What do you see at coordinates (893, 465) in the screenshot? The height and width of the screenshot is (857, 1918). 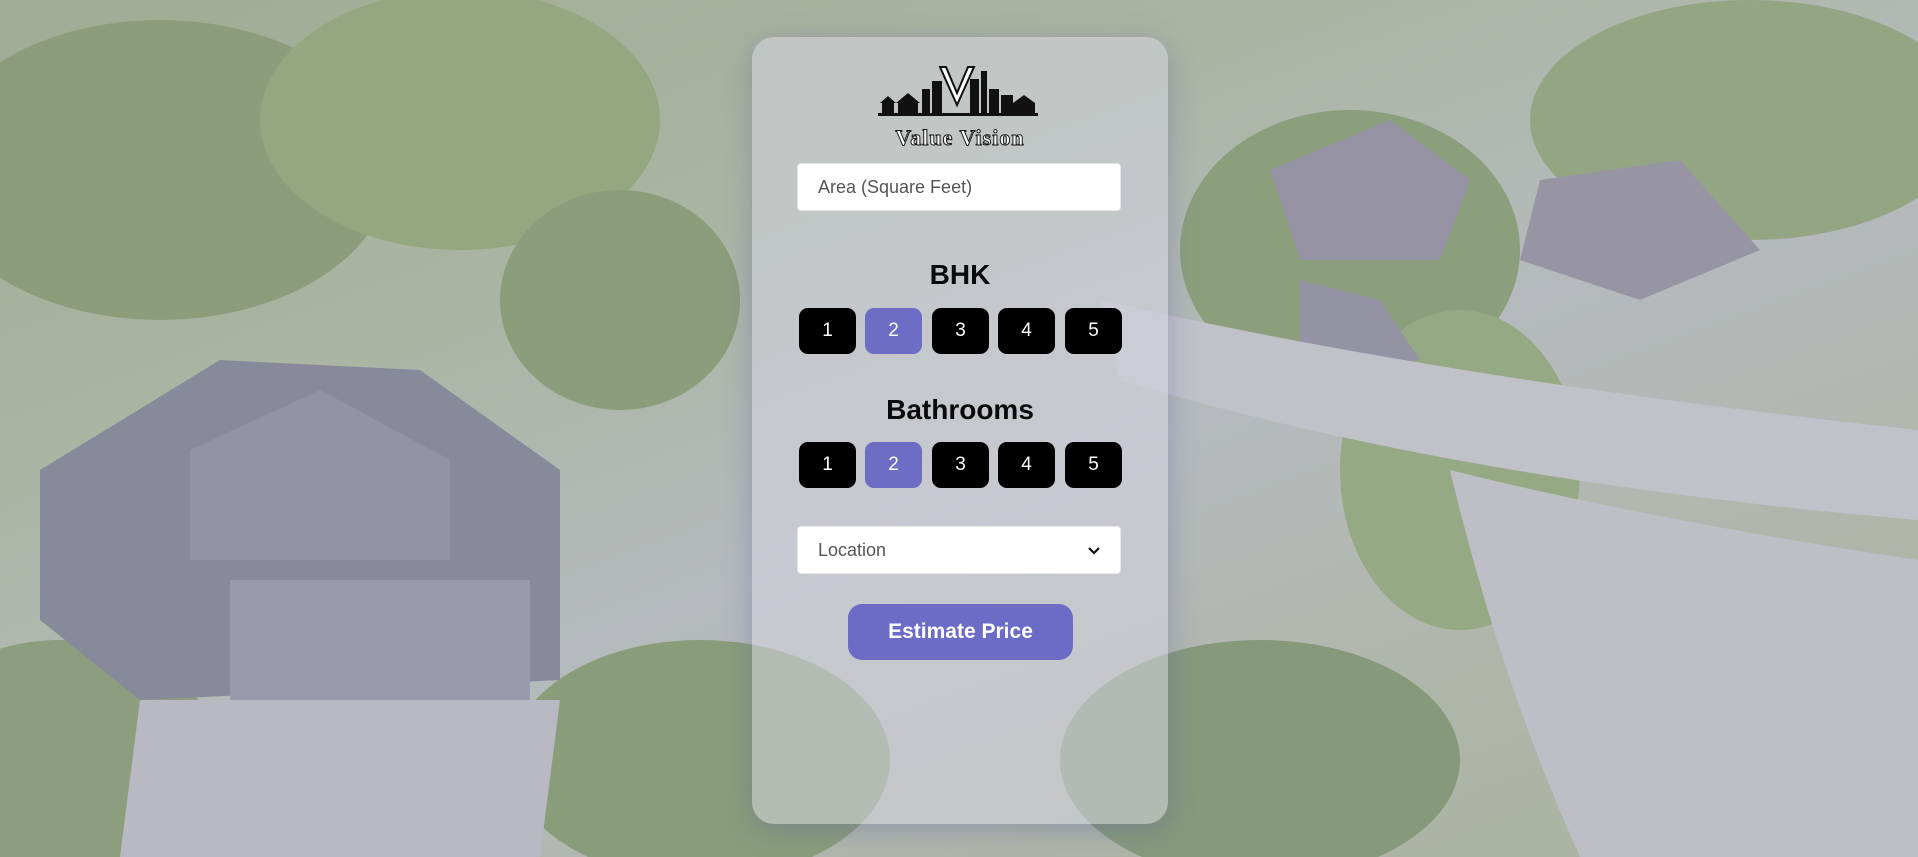 I see `bathroom-option-2: 2` at bounding box center [893, 465].